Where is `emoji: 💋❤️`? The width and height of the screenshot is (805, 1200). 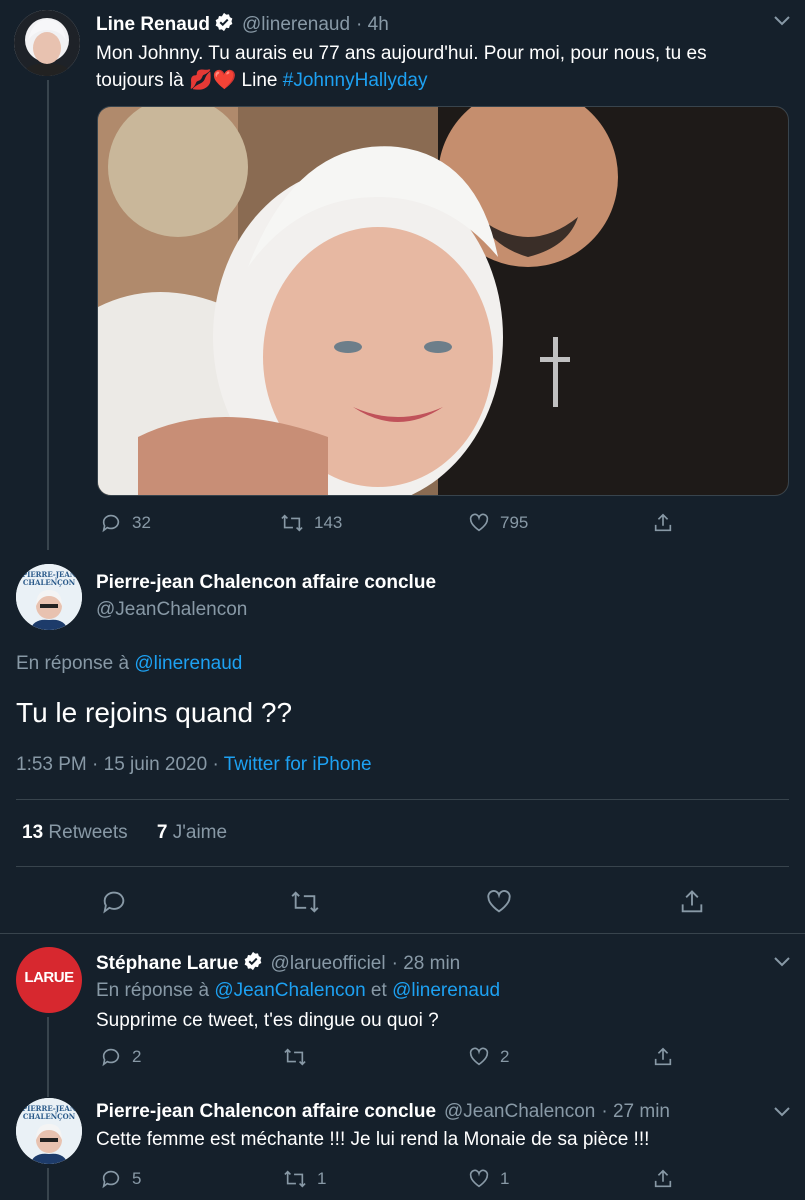 emoji: 💋❤️ is located at coordinates (212, 80).